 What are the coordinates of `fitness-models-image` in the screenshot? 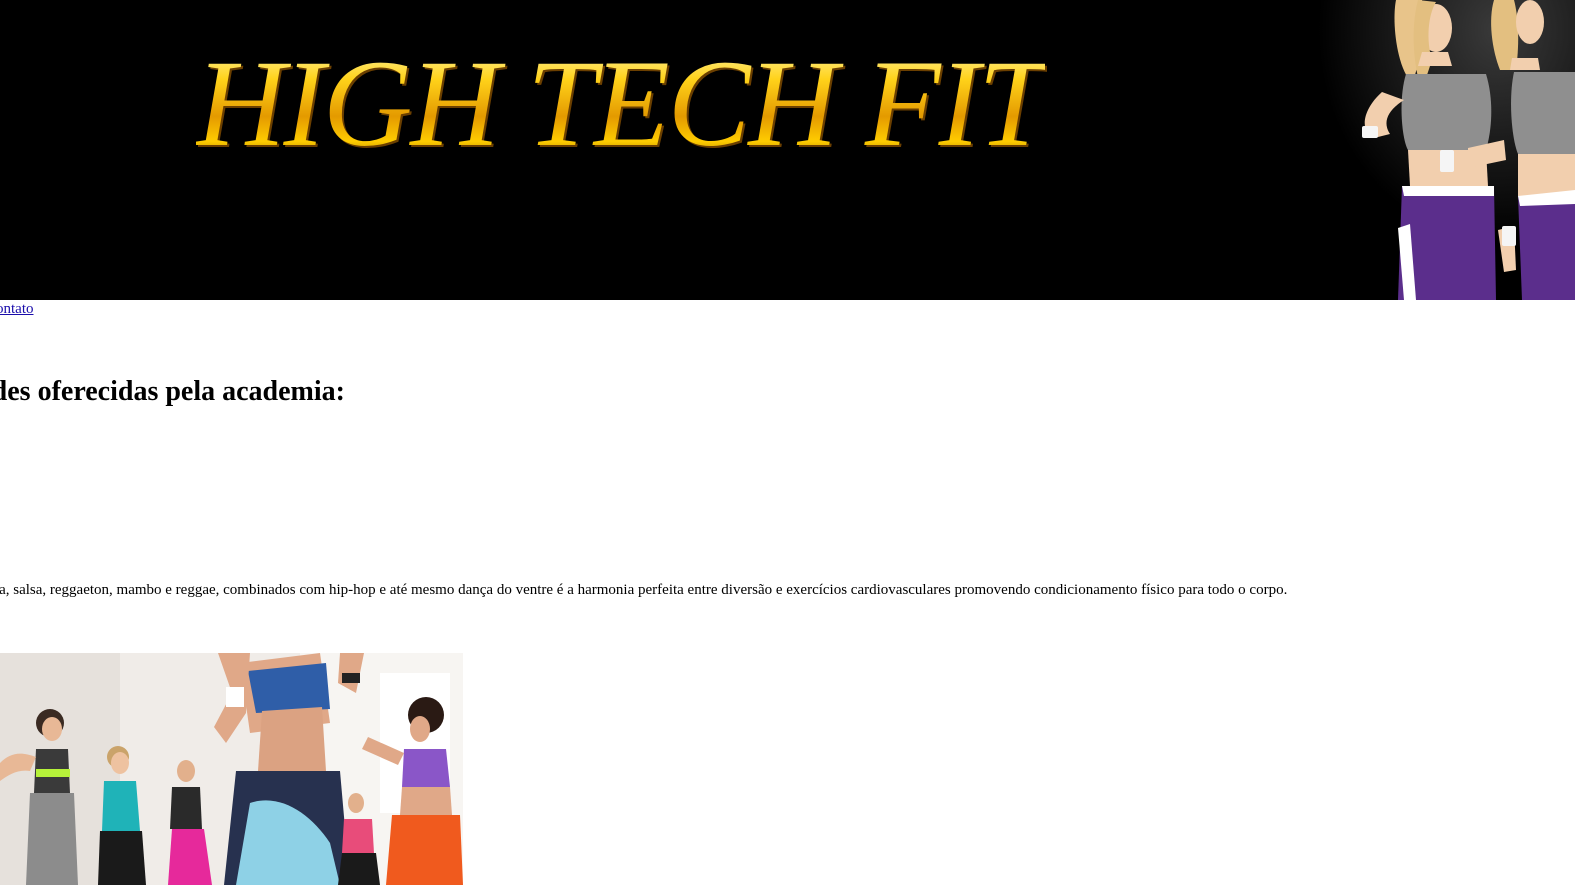 It's located at (1446, 150).